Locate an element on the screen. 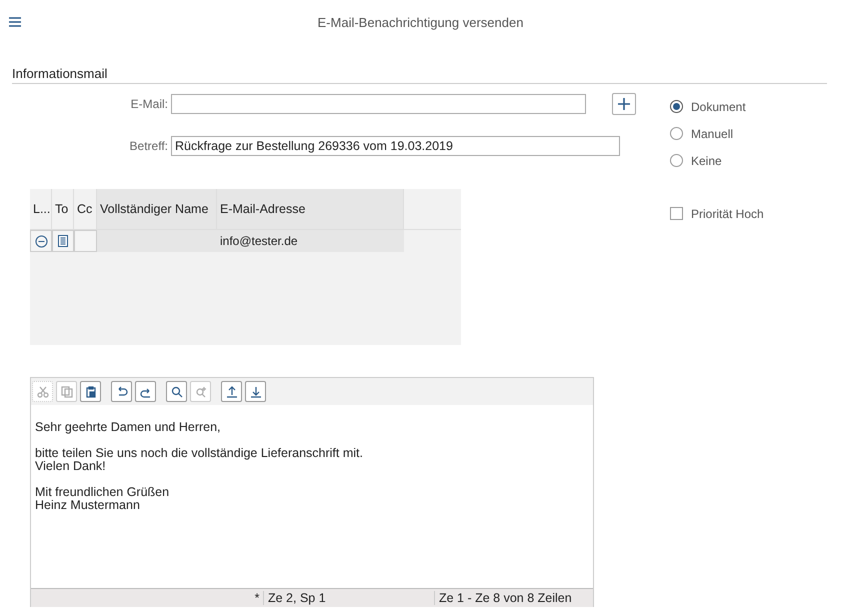 The height and width of the screenshot is (615, 841). column-header: To is located at coordinates (63, 209).